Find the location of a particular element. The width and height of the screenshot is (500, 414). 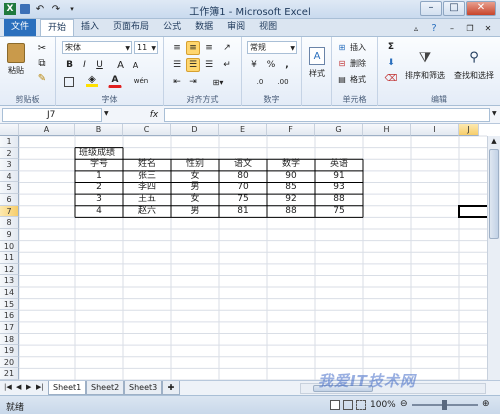

row-header-9: 9 is located at coordinates (9, 234).